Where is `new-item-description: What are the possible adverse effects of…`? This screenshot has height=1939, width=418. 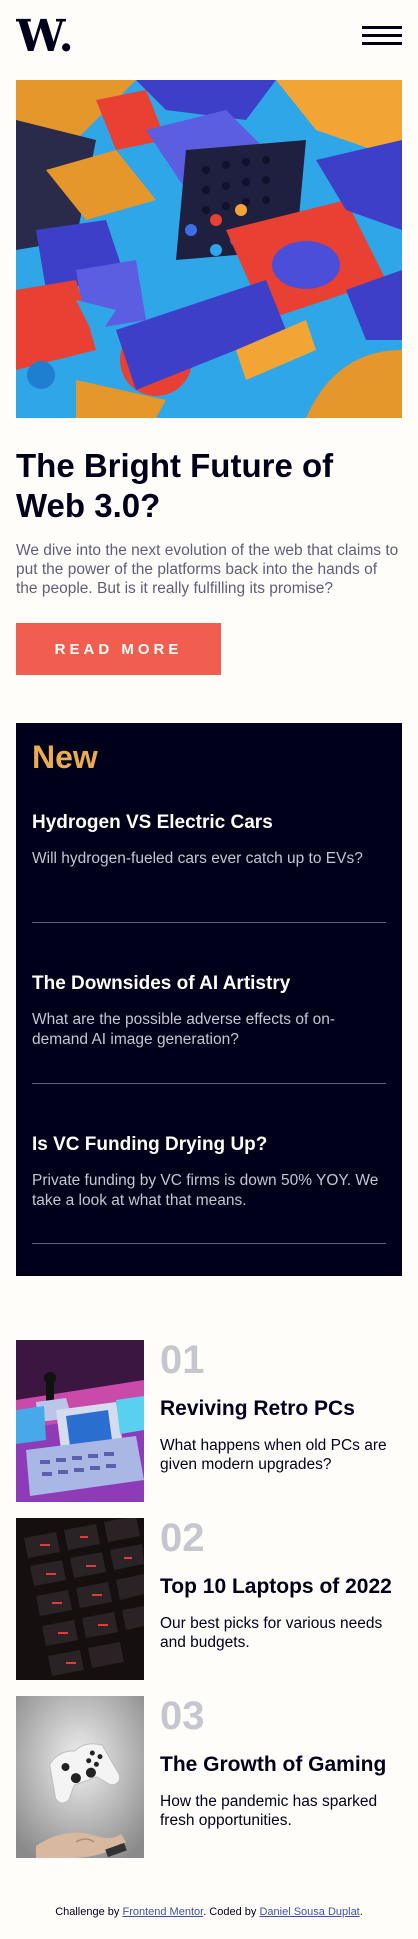 new-item-description: What are the possible adverse effects of… is located at coordinates (183, 1029).